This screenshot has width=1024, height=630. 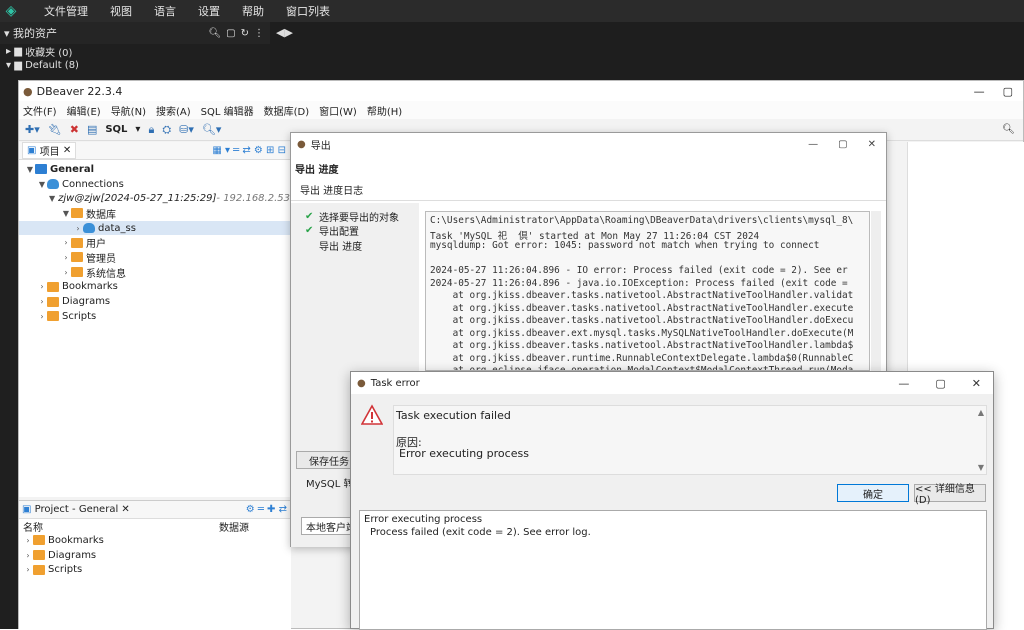 I want to click on host-asset-header: ▾ 我的资产 🔍︎ ▢ ↻ ⋮, so click(x=135, y=33).